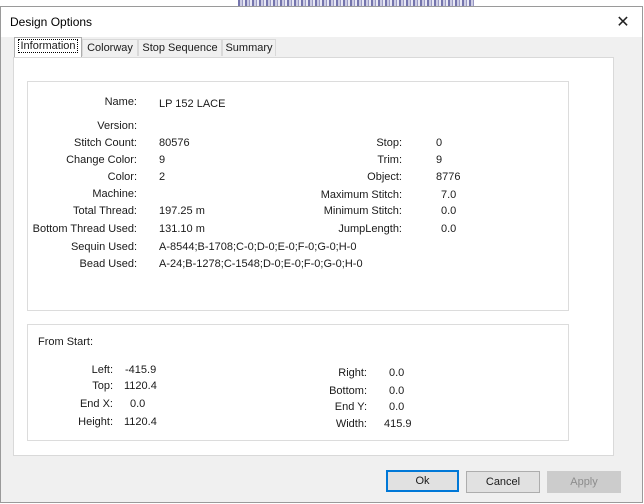  What do you see at coordinates (114, 194) in the screenshot?
I see `machine-label: Machine:` at bounding box center [114, 194].